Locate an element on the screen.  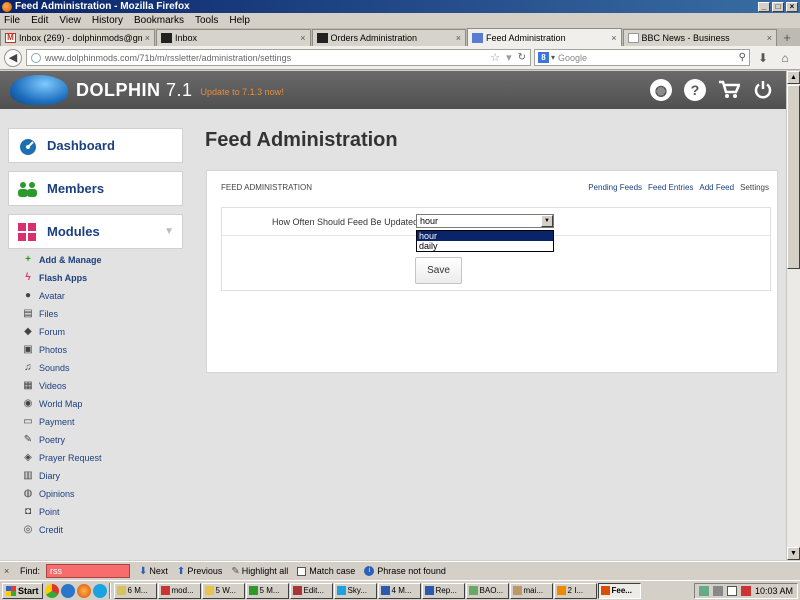
sidebar-module-item: ▦ Videos is located at coordinates (95, 386).